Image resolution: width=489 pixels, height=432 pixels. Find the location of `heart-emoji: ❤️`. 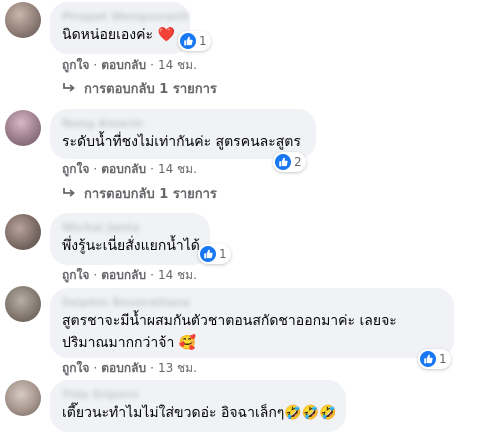

heart-emoji: ❤️ is located at coordinates (166, 35).